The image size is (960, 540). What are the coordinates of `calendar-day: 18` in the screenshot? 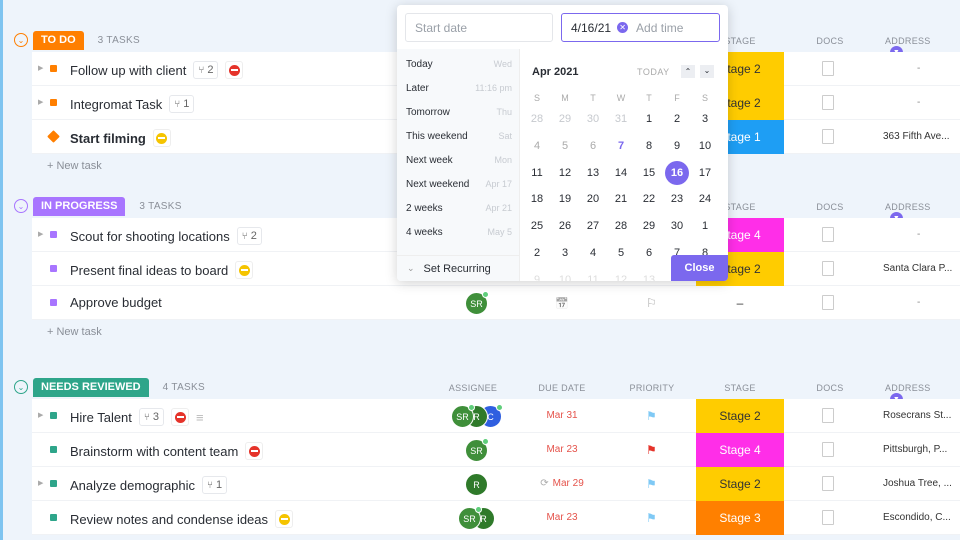 It's located at (537, 199).